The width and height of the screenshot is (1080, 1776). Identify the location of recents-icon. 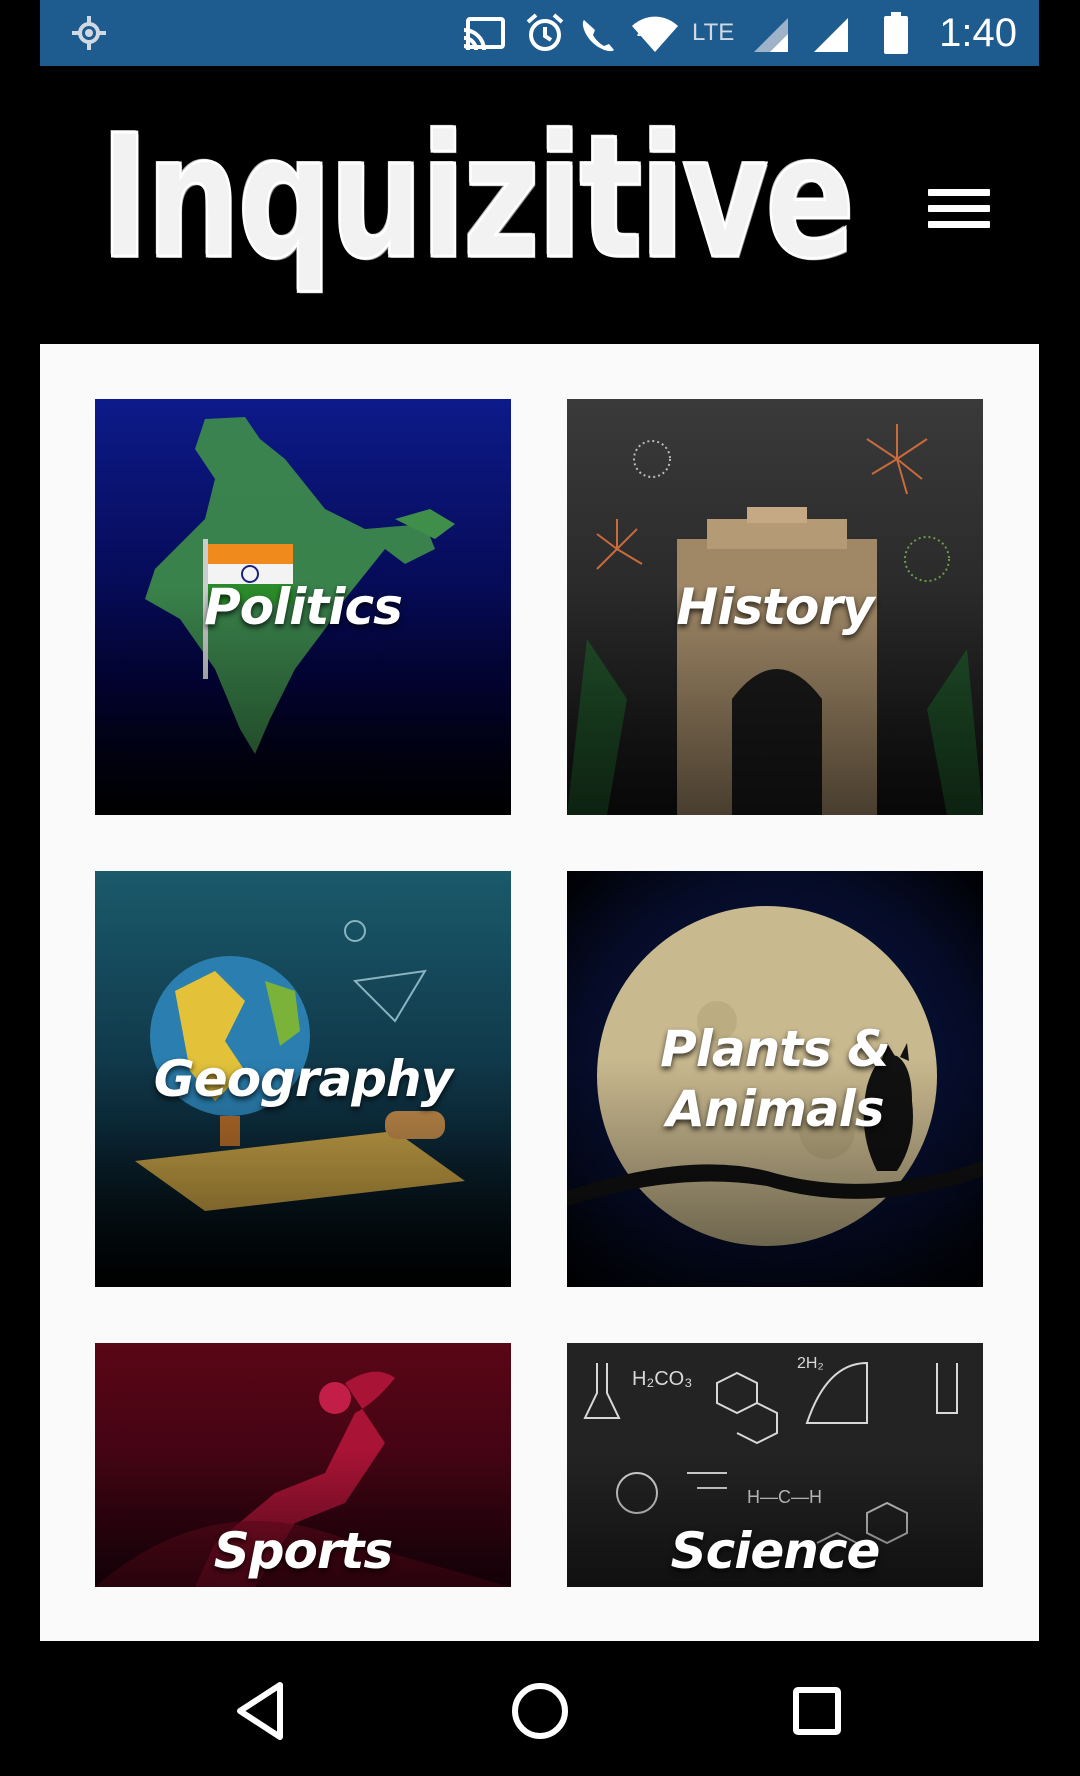
(817, 1711).